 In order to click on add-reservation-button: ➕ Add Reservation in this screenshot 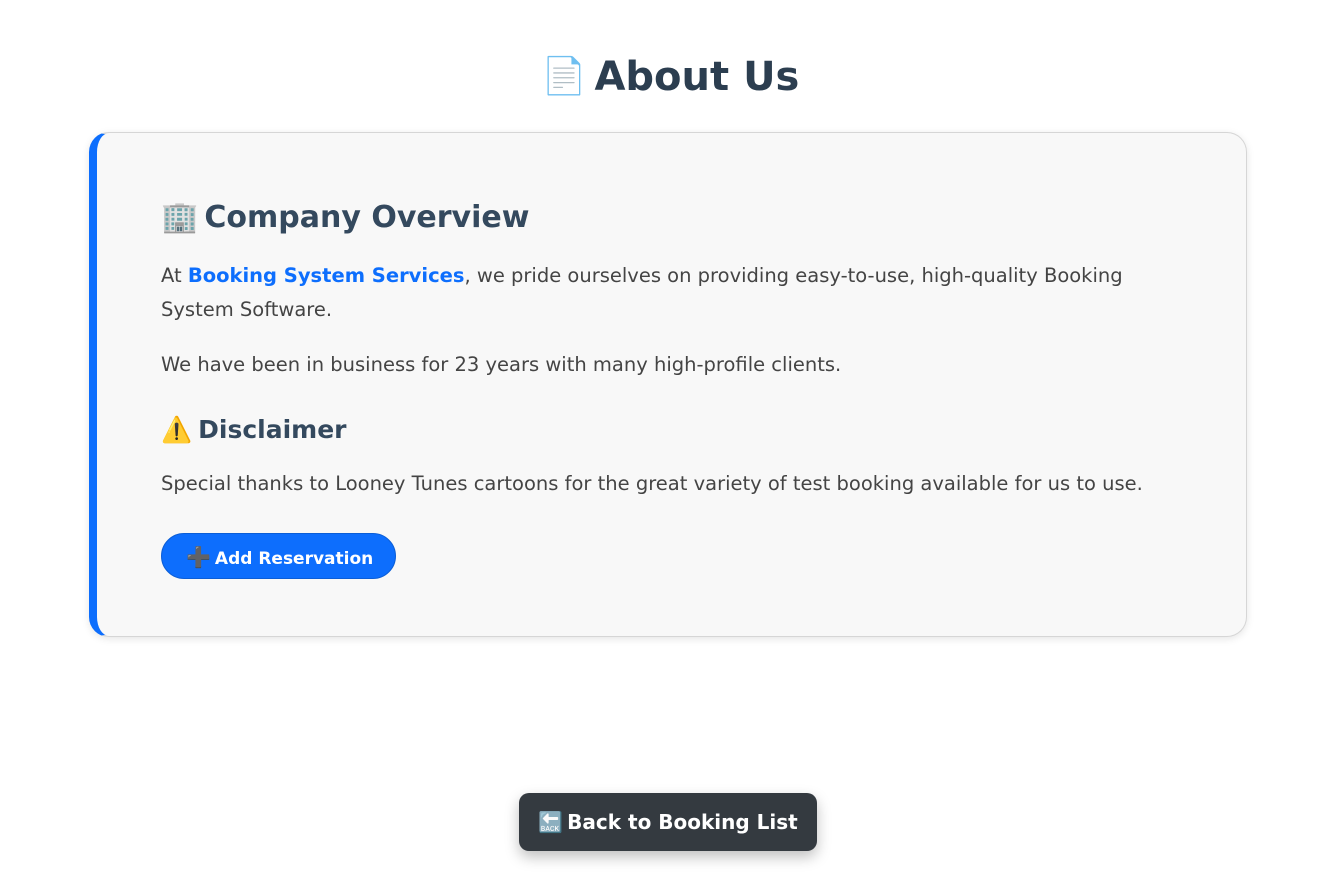, I will do `click(279, 556)`.